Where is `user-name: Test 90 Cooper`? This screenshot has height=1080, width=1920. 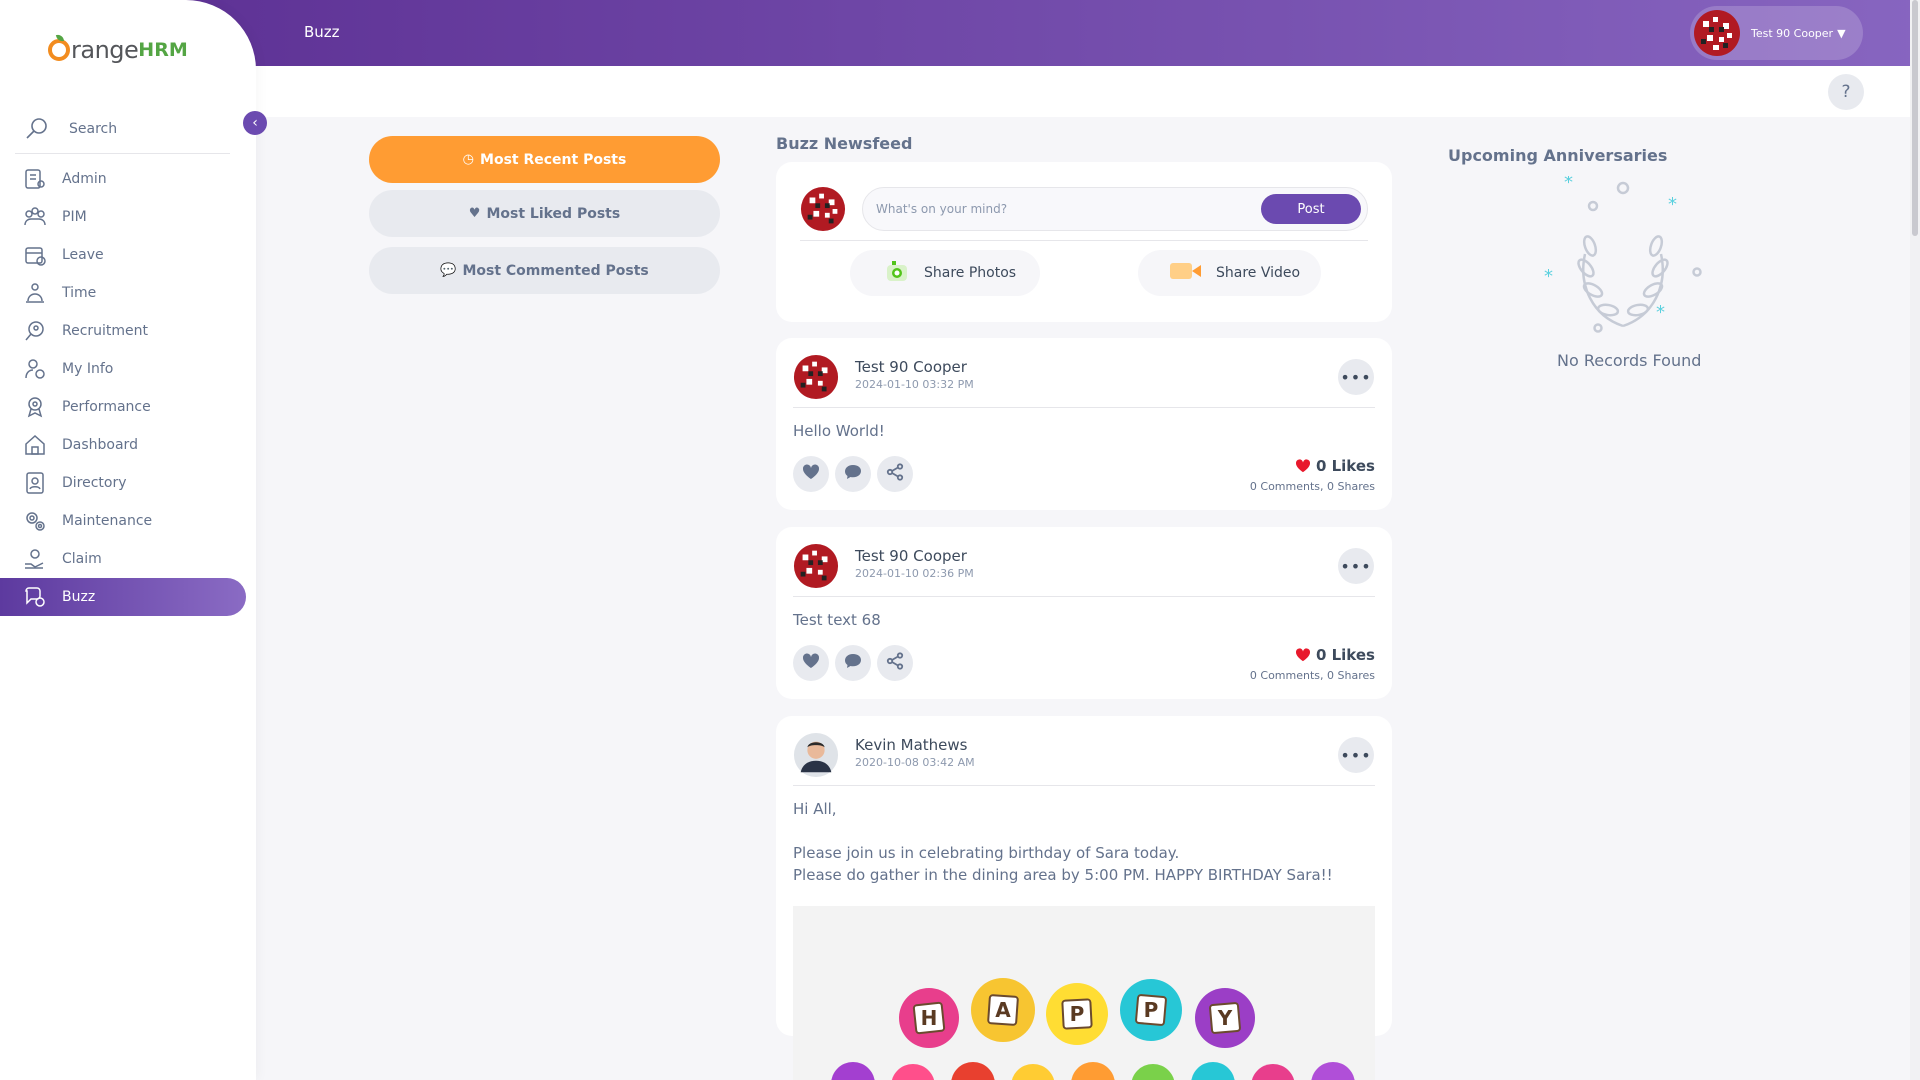 user-name: Test 90 Cooper is located at coordinates (1792, 33).